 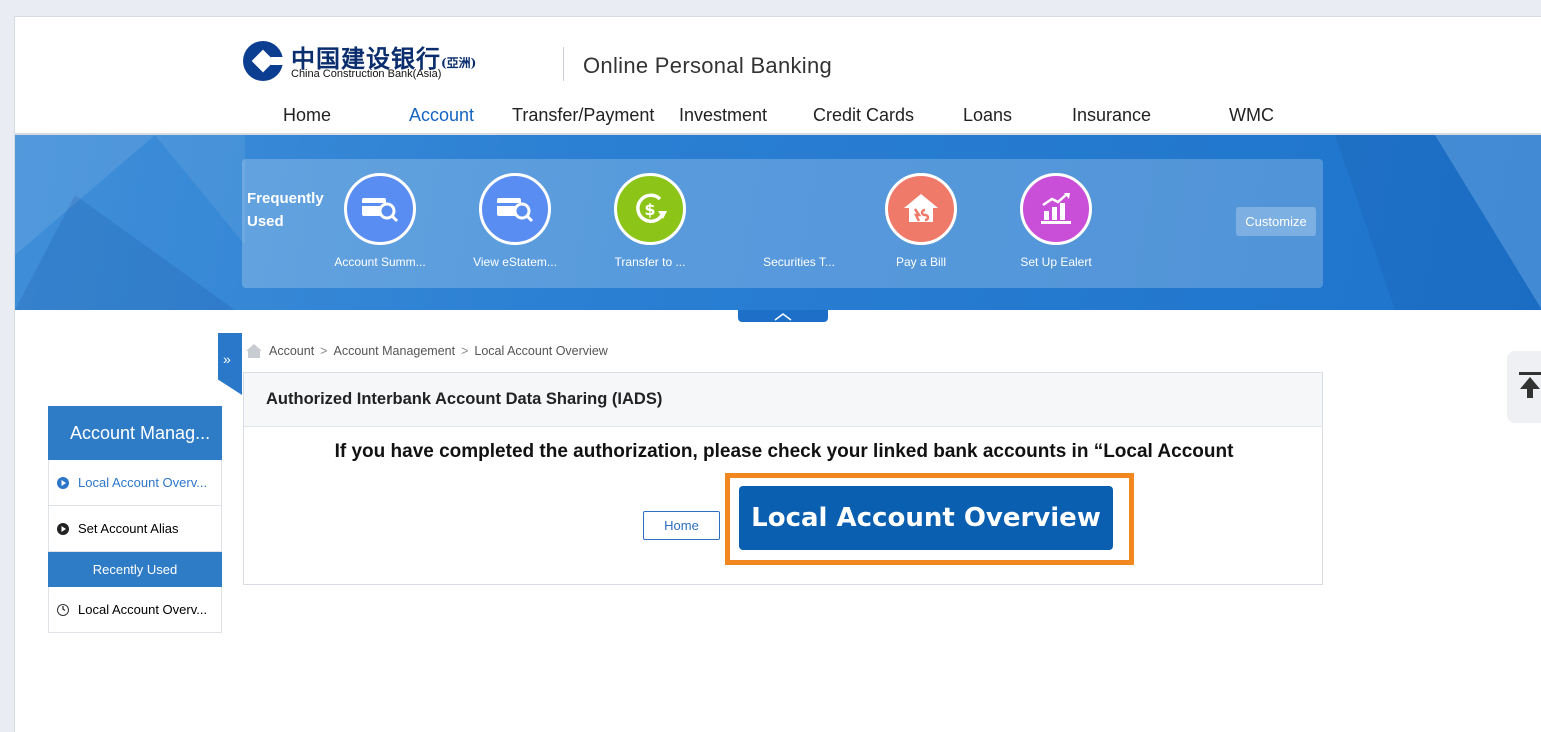 What do you see at coordinates (563, 64) in the screenshot?
I see `logo-divider` at bounding box center [563, 64].